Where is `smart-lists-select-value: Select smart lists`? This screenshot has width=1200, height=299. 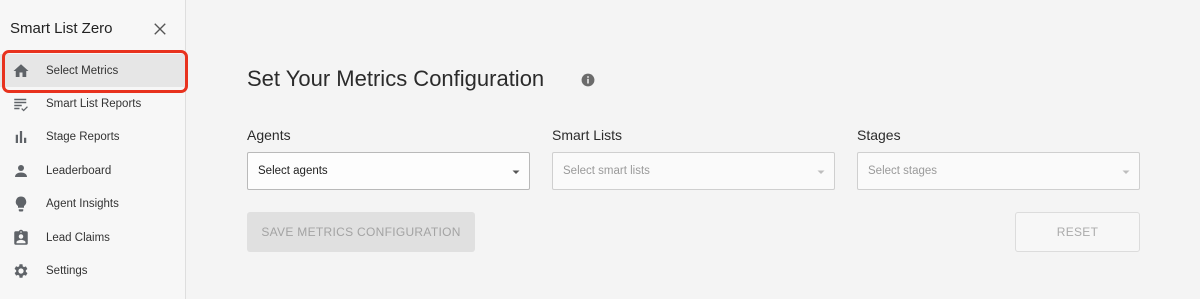 smart-lists-select-value: Select smart lists is located at coordinates (606, 171).